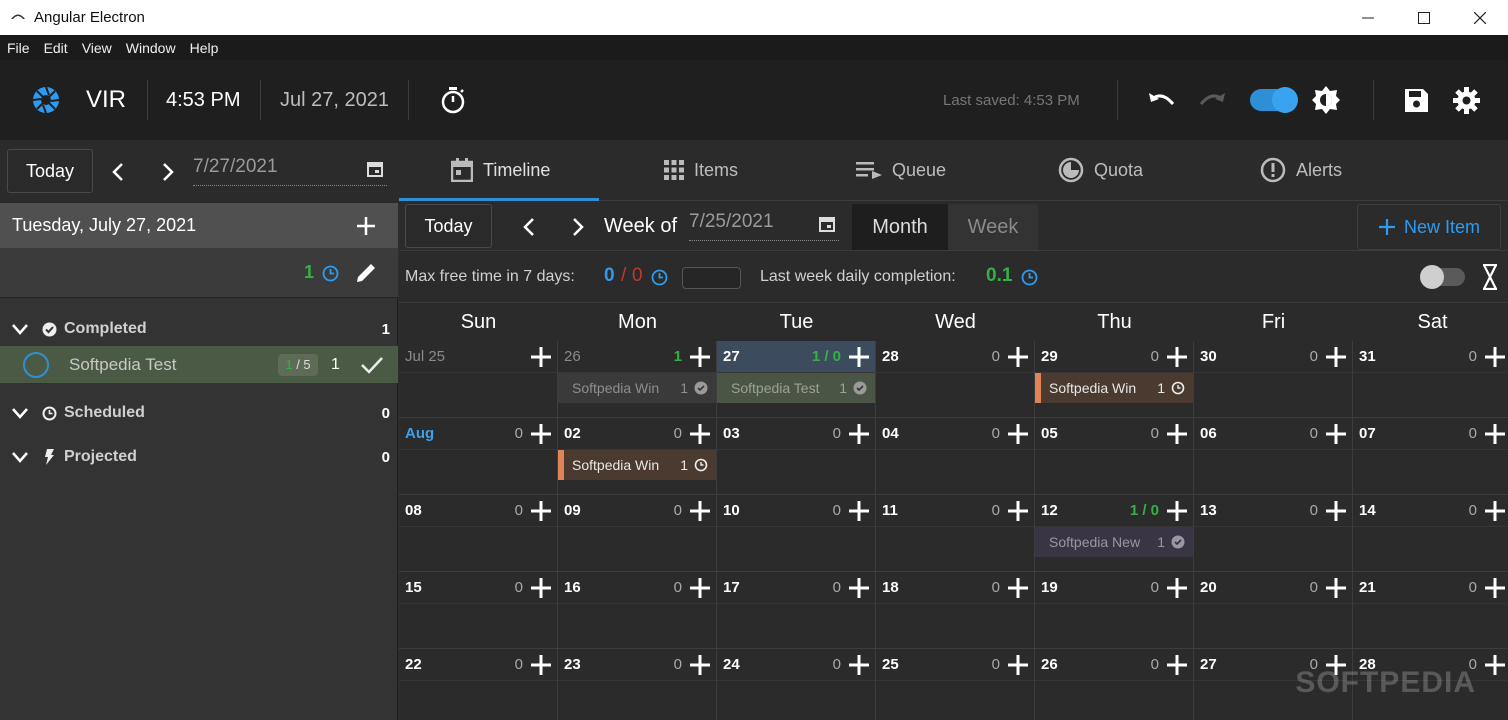  I want to click on calendar-day-cell: 27 1 / 0 Softpedia Test 1, so click(796, 379).